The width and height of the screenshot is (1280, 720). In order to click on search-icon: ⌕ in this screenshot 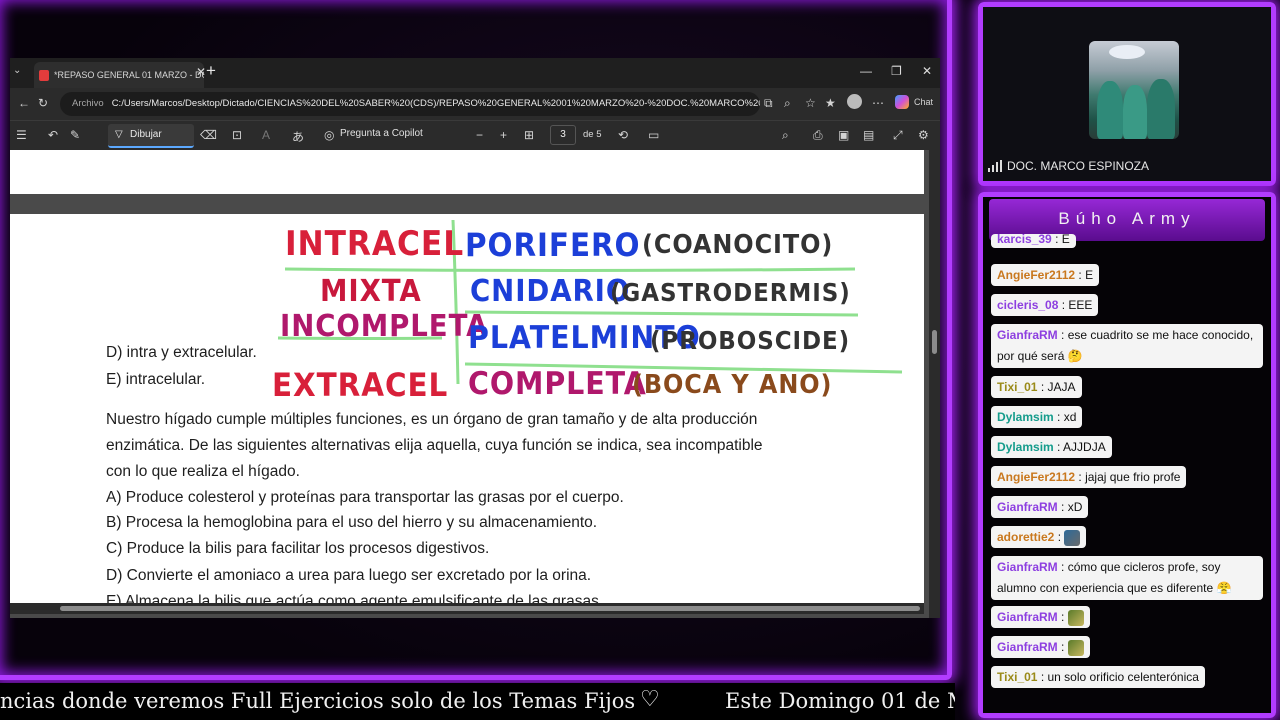, I will do `click(785, 135)`.